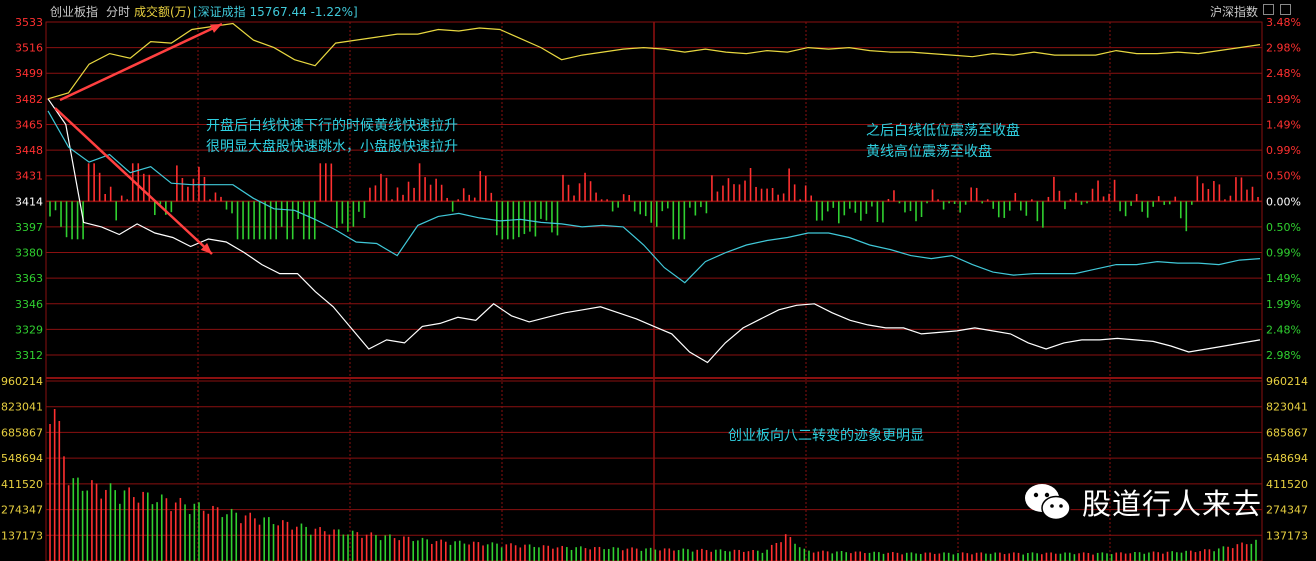 This screenshot has width=1316, height=561. What do you see at coordinates (29, 304) in the screenshot?
I see `price-tick-label: 3346` at bounding box center [29, 304].